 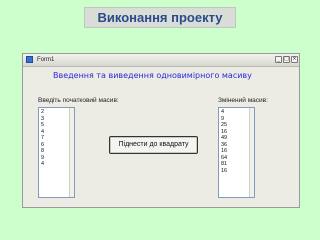 What do you see at coordinates (160, 17) in the screenshot?
I see `slide-title: Виконання проекту` at bounding box center [160, 17].